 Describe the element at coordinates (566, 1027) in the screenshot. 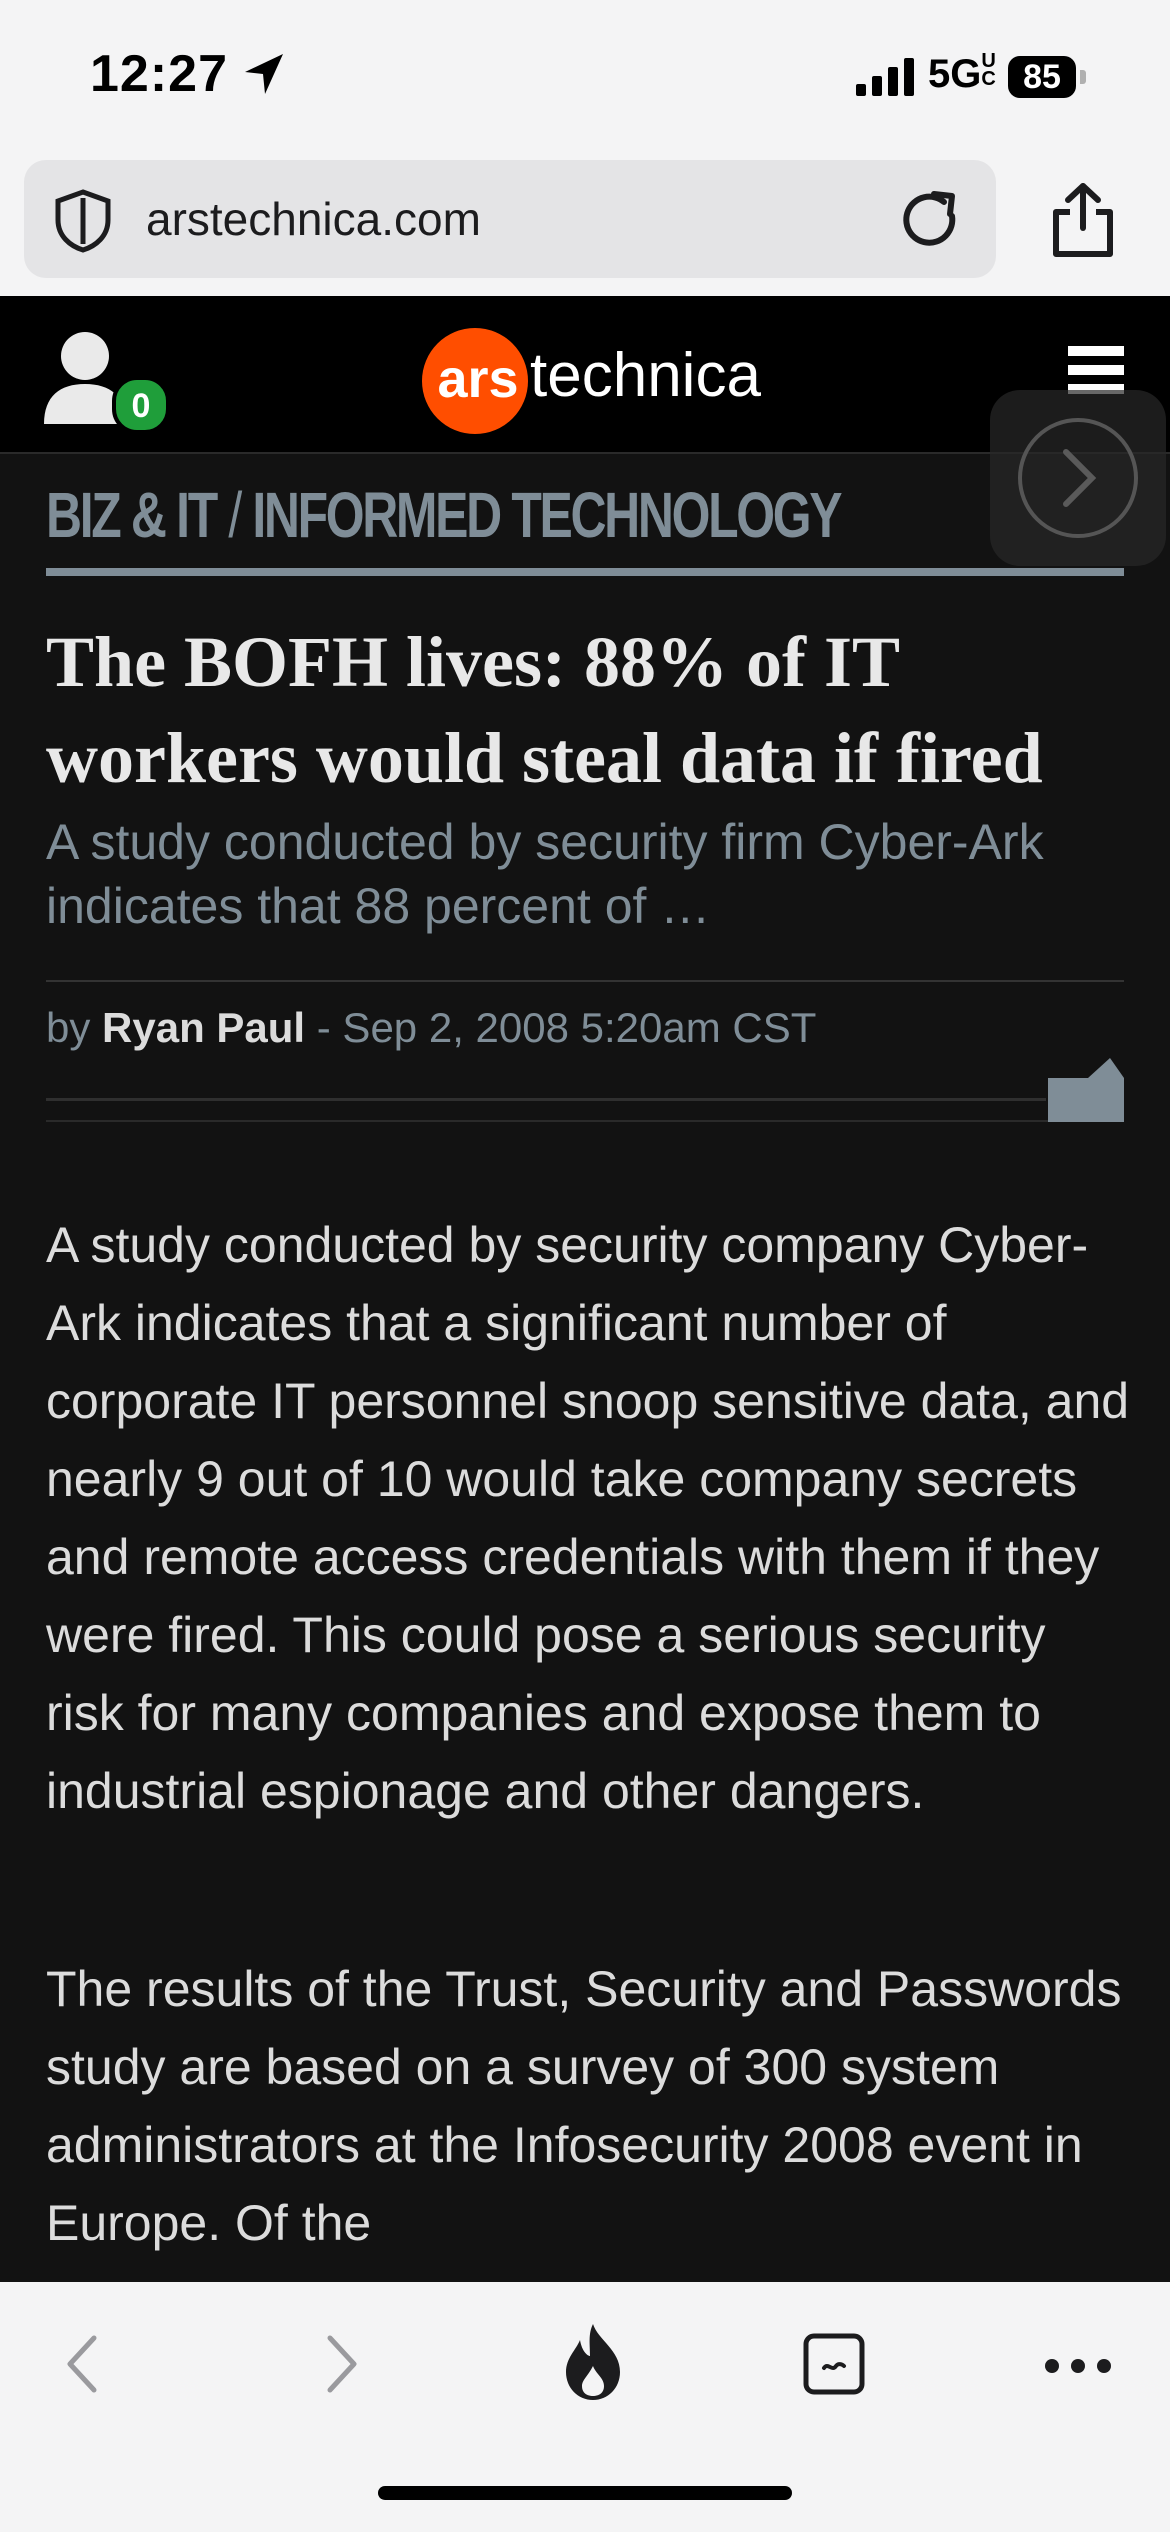

I see `article-date: - Sep 2, 2008 5:20am CST` at that location.